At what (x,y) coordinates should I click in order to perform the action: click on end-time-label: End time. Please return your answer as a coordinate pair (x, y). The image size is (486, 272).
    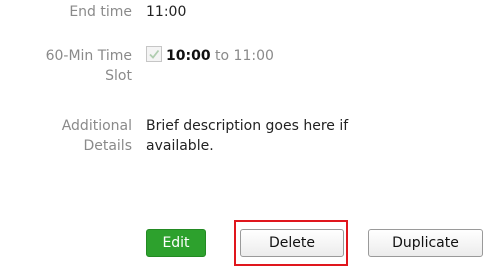
    Looking at the image, I should click on (100, 12).